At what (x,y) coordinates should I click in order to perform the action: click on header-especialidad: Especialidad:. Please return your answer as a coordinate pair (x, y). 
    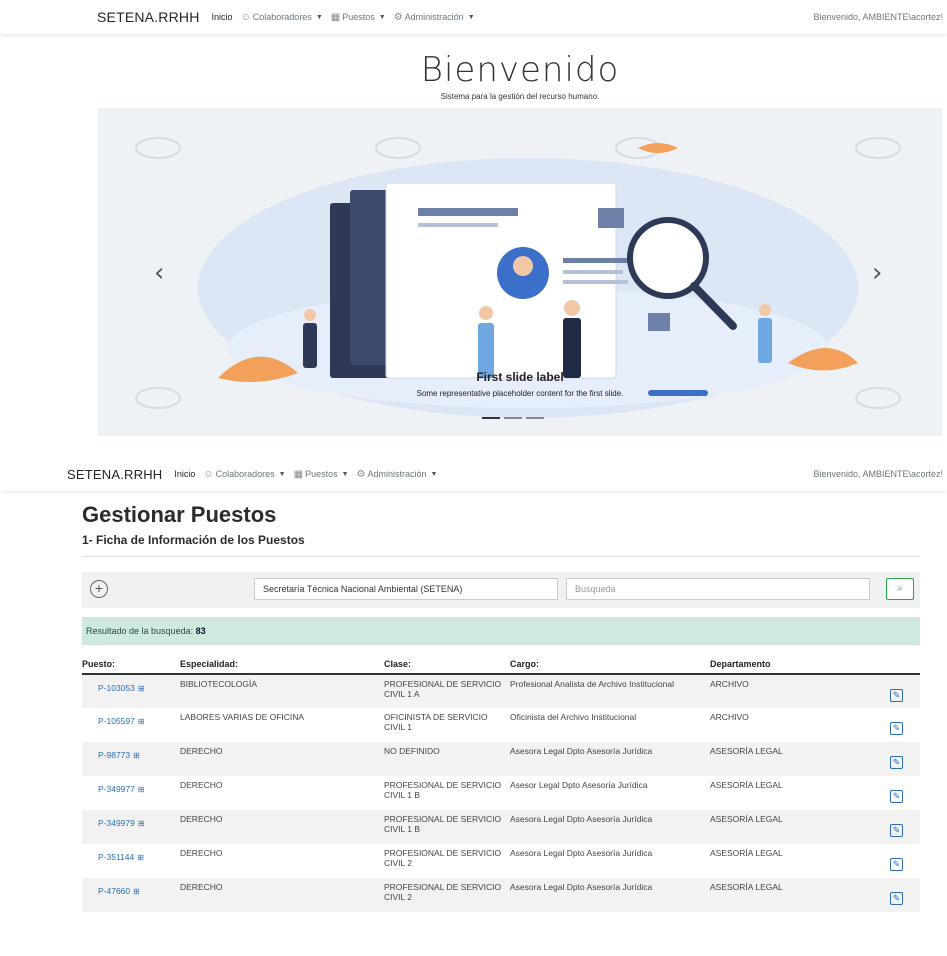
    Looking at the image, I should click on (282, 665).